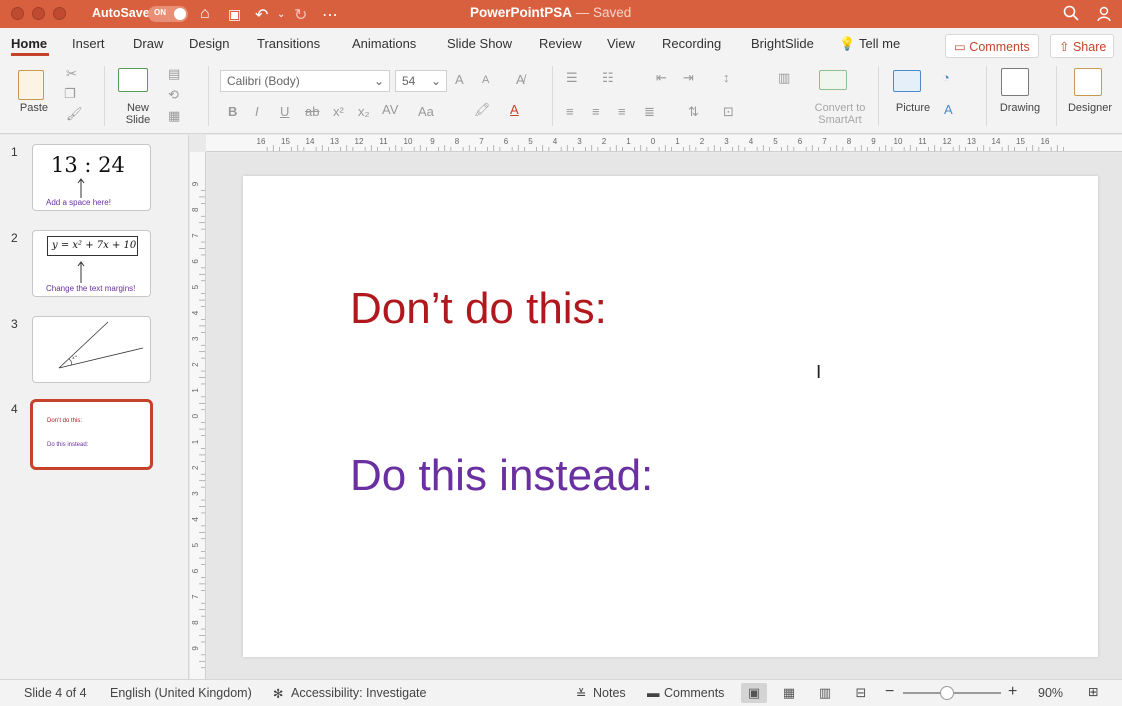 The image size is (1122, 706). Describe the element at coordinates (1093, 691) in the screenshot. I see `fit-to-window-icon: ⊞` at that location.